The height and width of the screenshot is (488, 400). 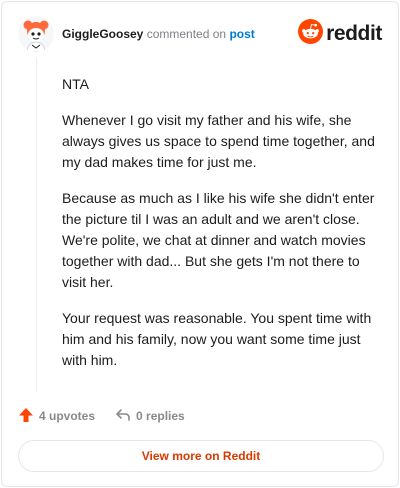 I want to click on reply-button: 0 replies, so click(x=150, y=416).